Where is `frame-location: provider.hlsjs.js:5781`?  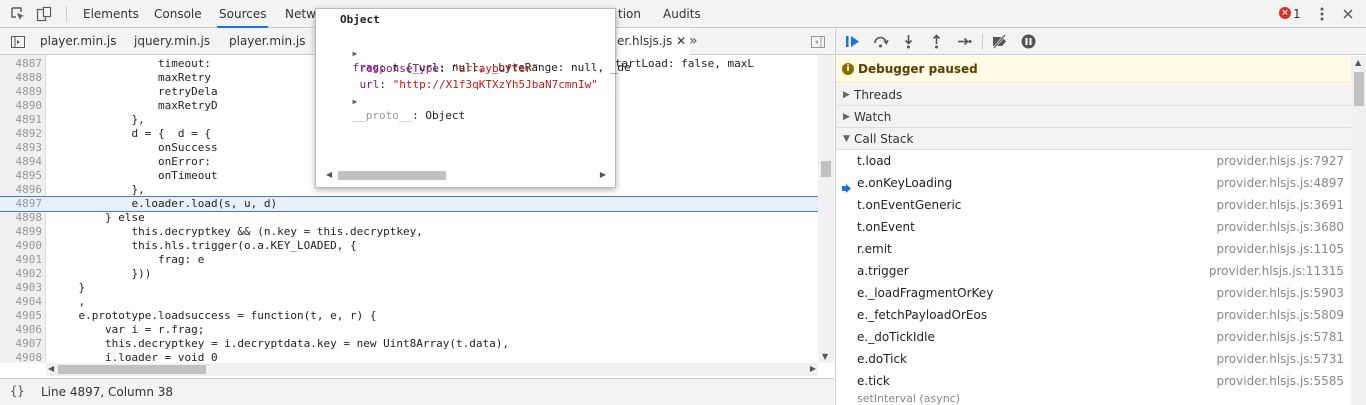 frame-location: provider.hlsjs.js:5781 is located at coordinates (1280, 337).